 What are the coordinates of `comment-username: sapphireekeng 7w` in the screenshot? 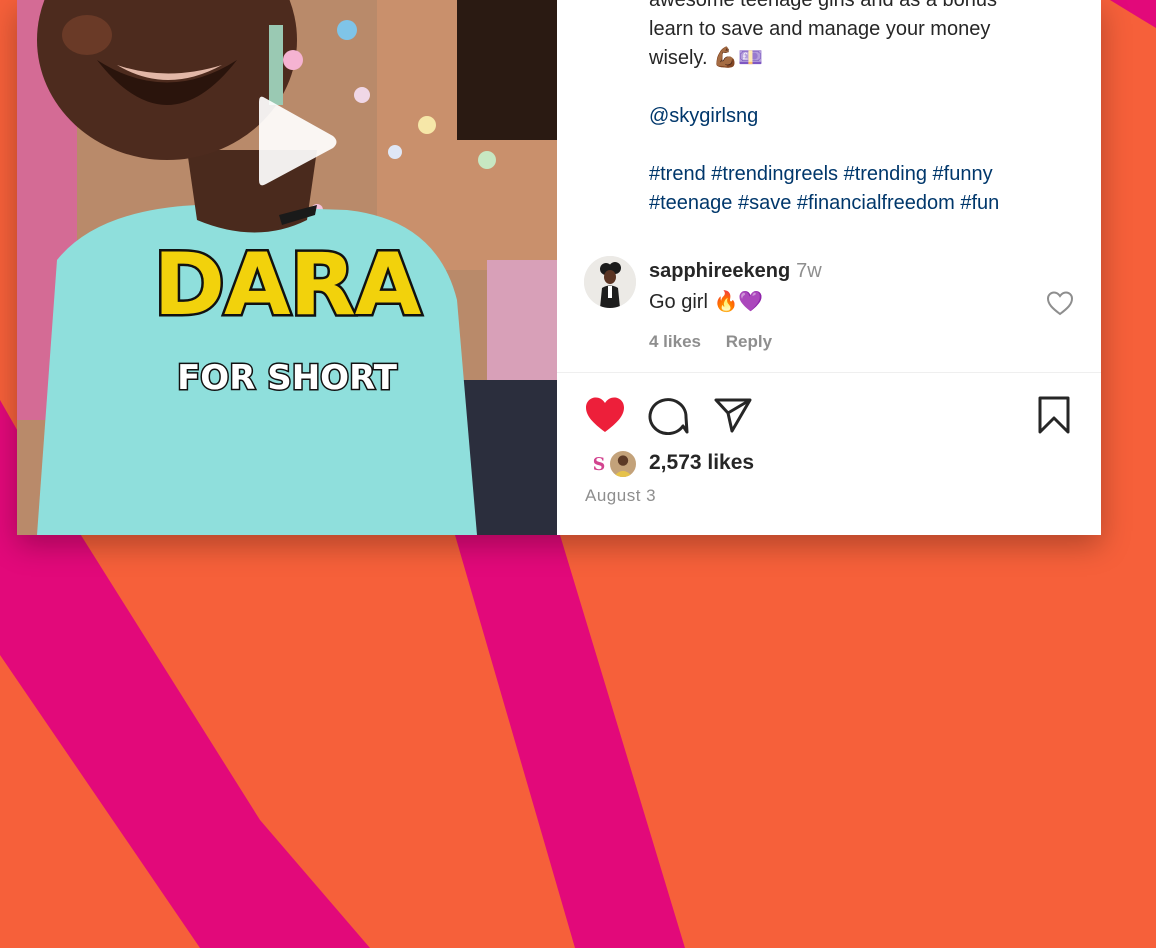 It's located at (735, 271).